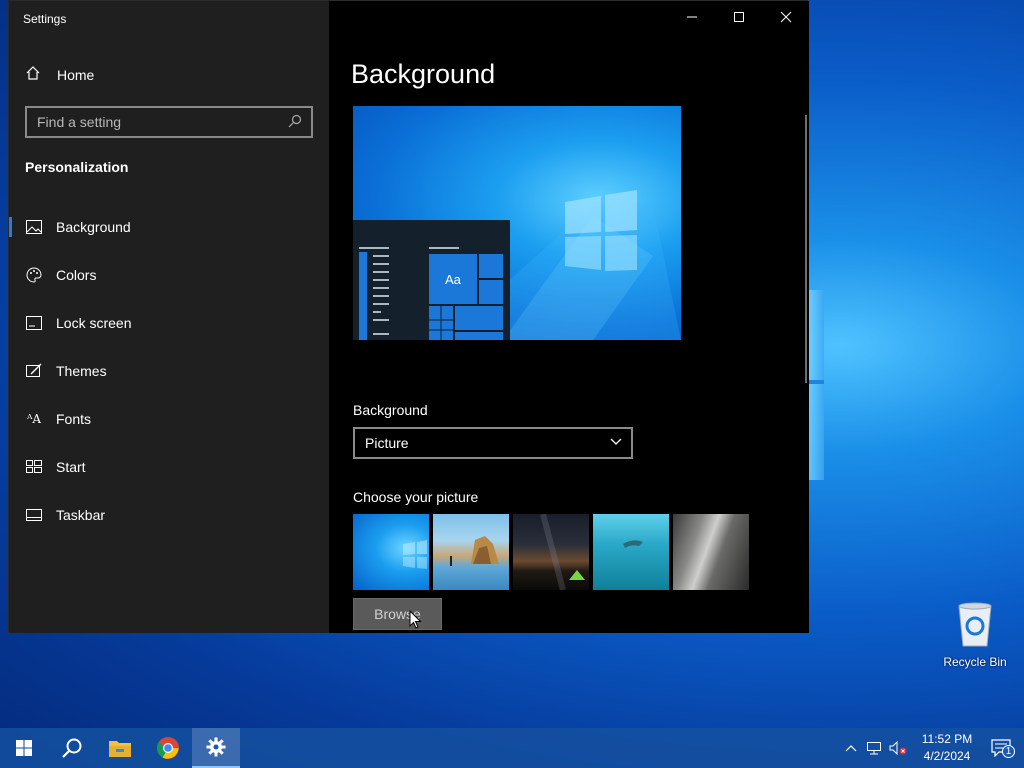 This screenshot has height=768, width=1024. I want to click on palette-icon, so click(34, 275).